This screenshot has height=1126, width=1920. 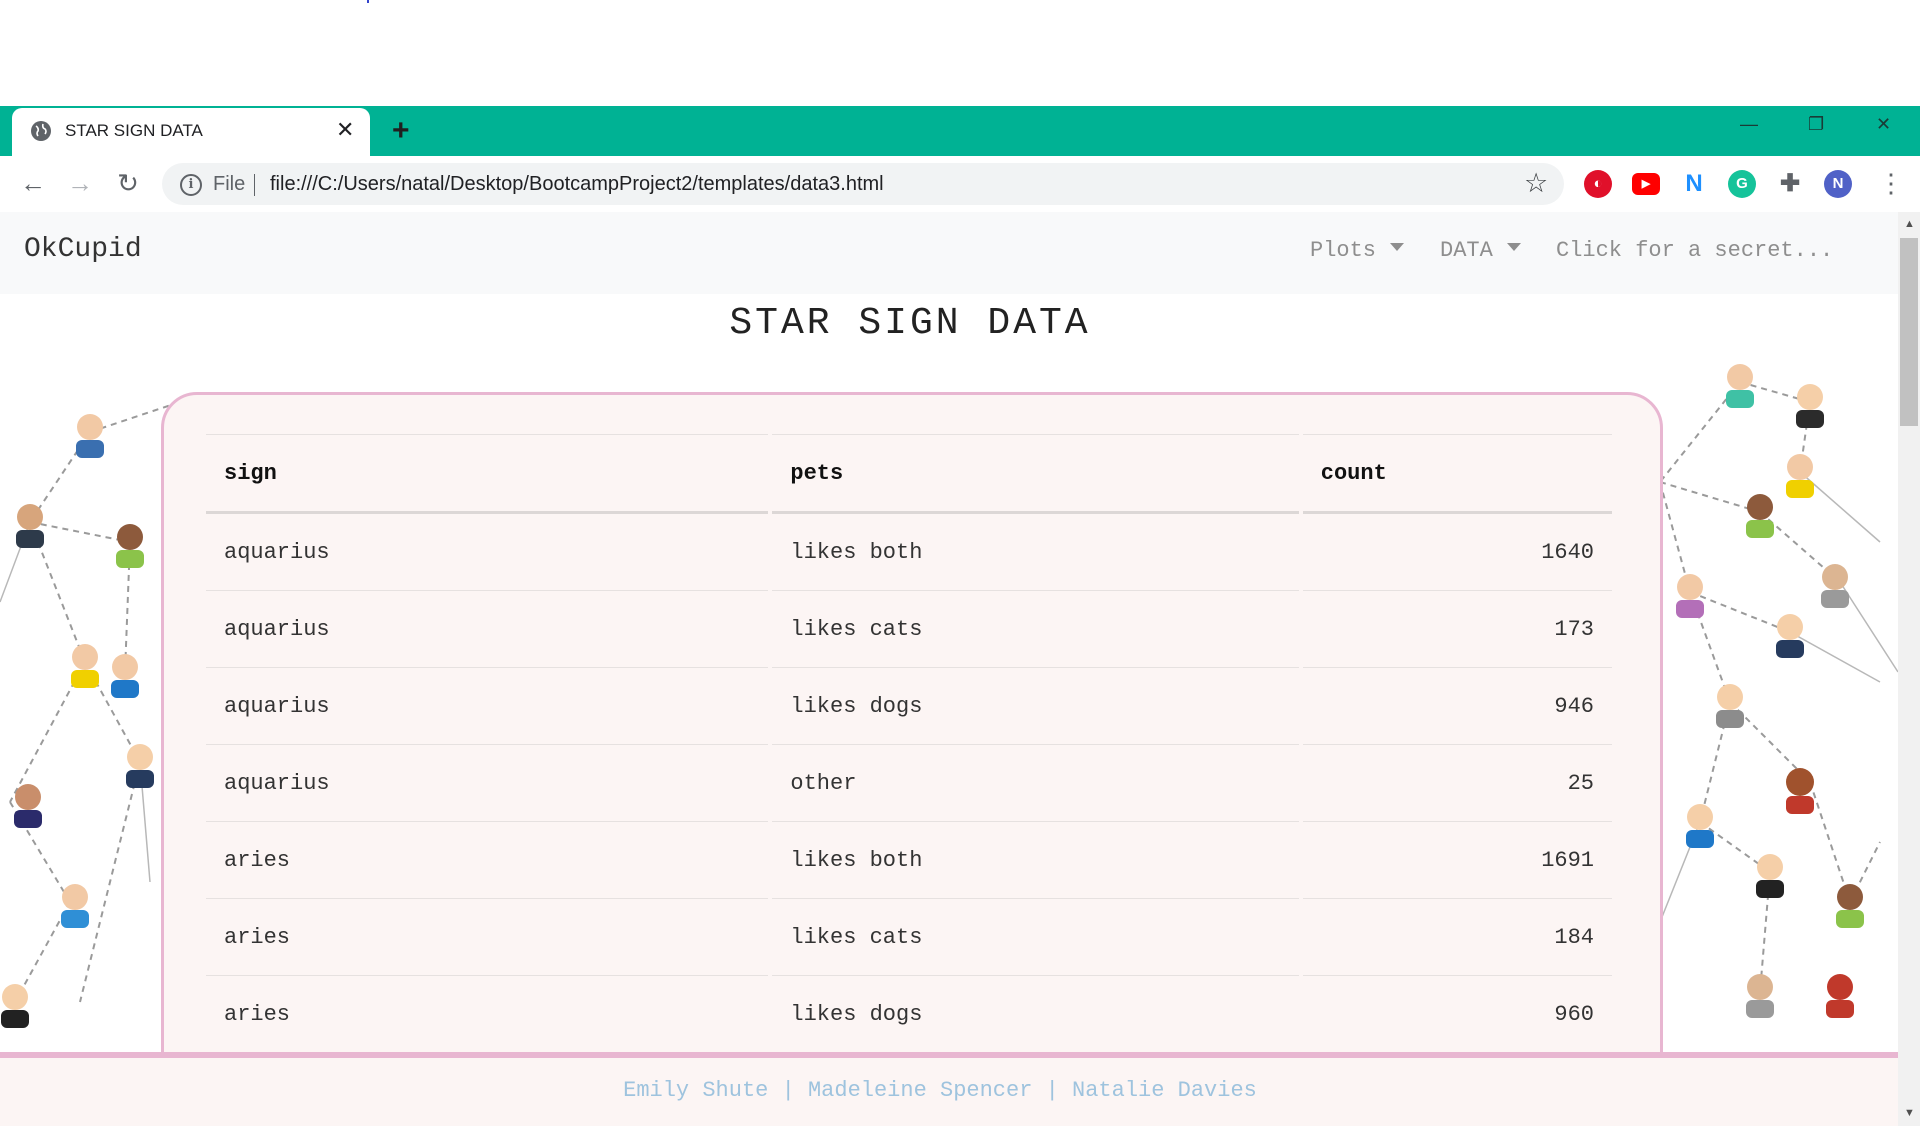 I want to click on n-extension-icon: N, so click(x=1694, y=184).